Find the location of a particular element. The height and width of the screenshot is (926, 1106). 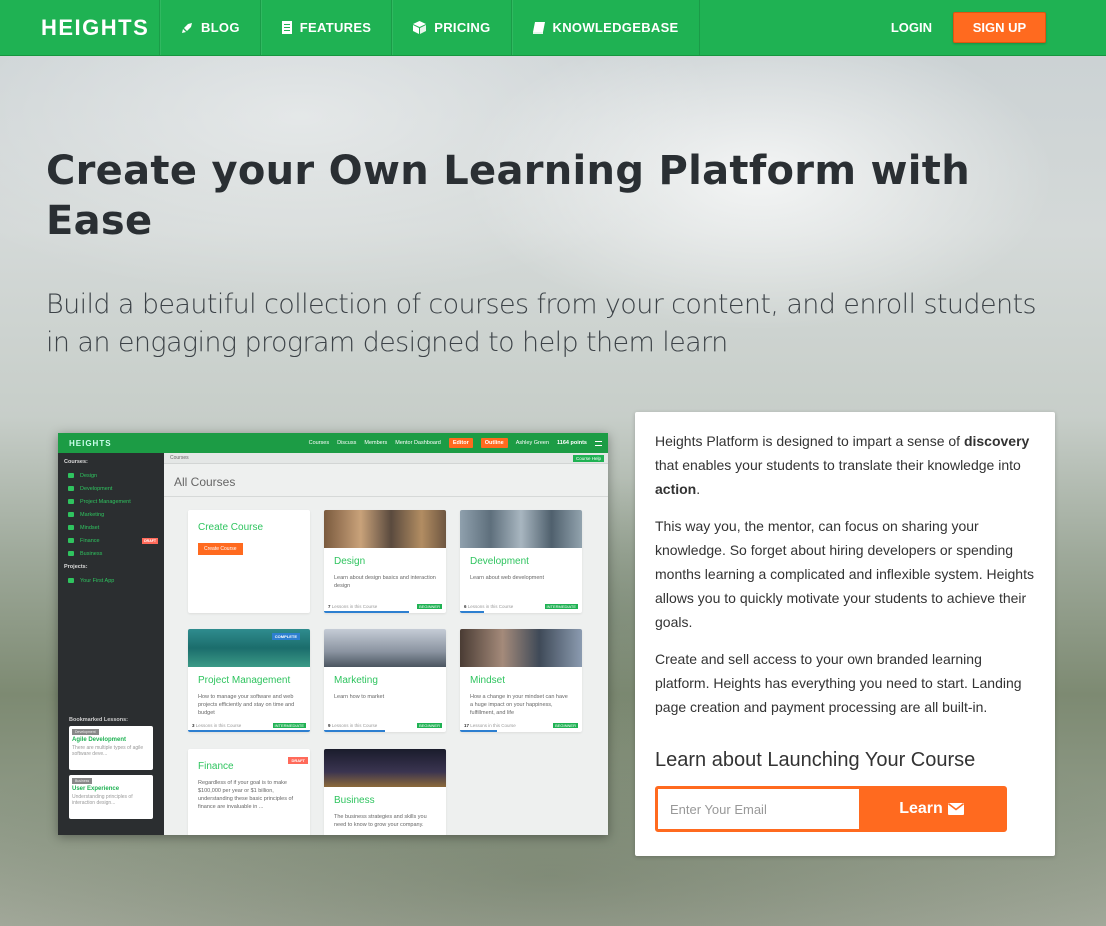

mock-user-name: Ashley Green is located at coordinates (532, 443).